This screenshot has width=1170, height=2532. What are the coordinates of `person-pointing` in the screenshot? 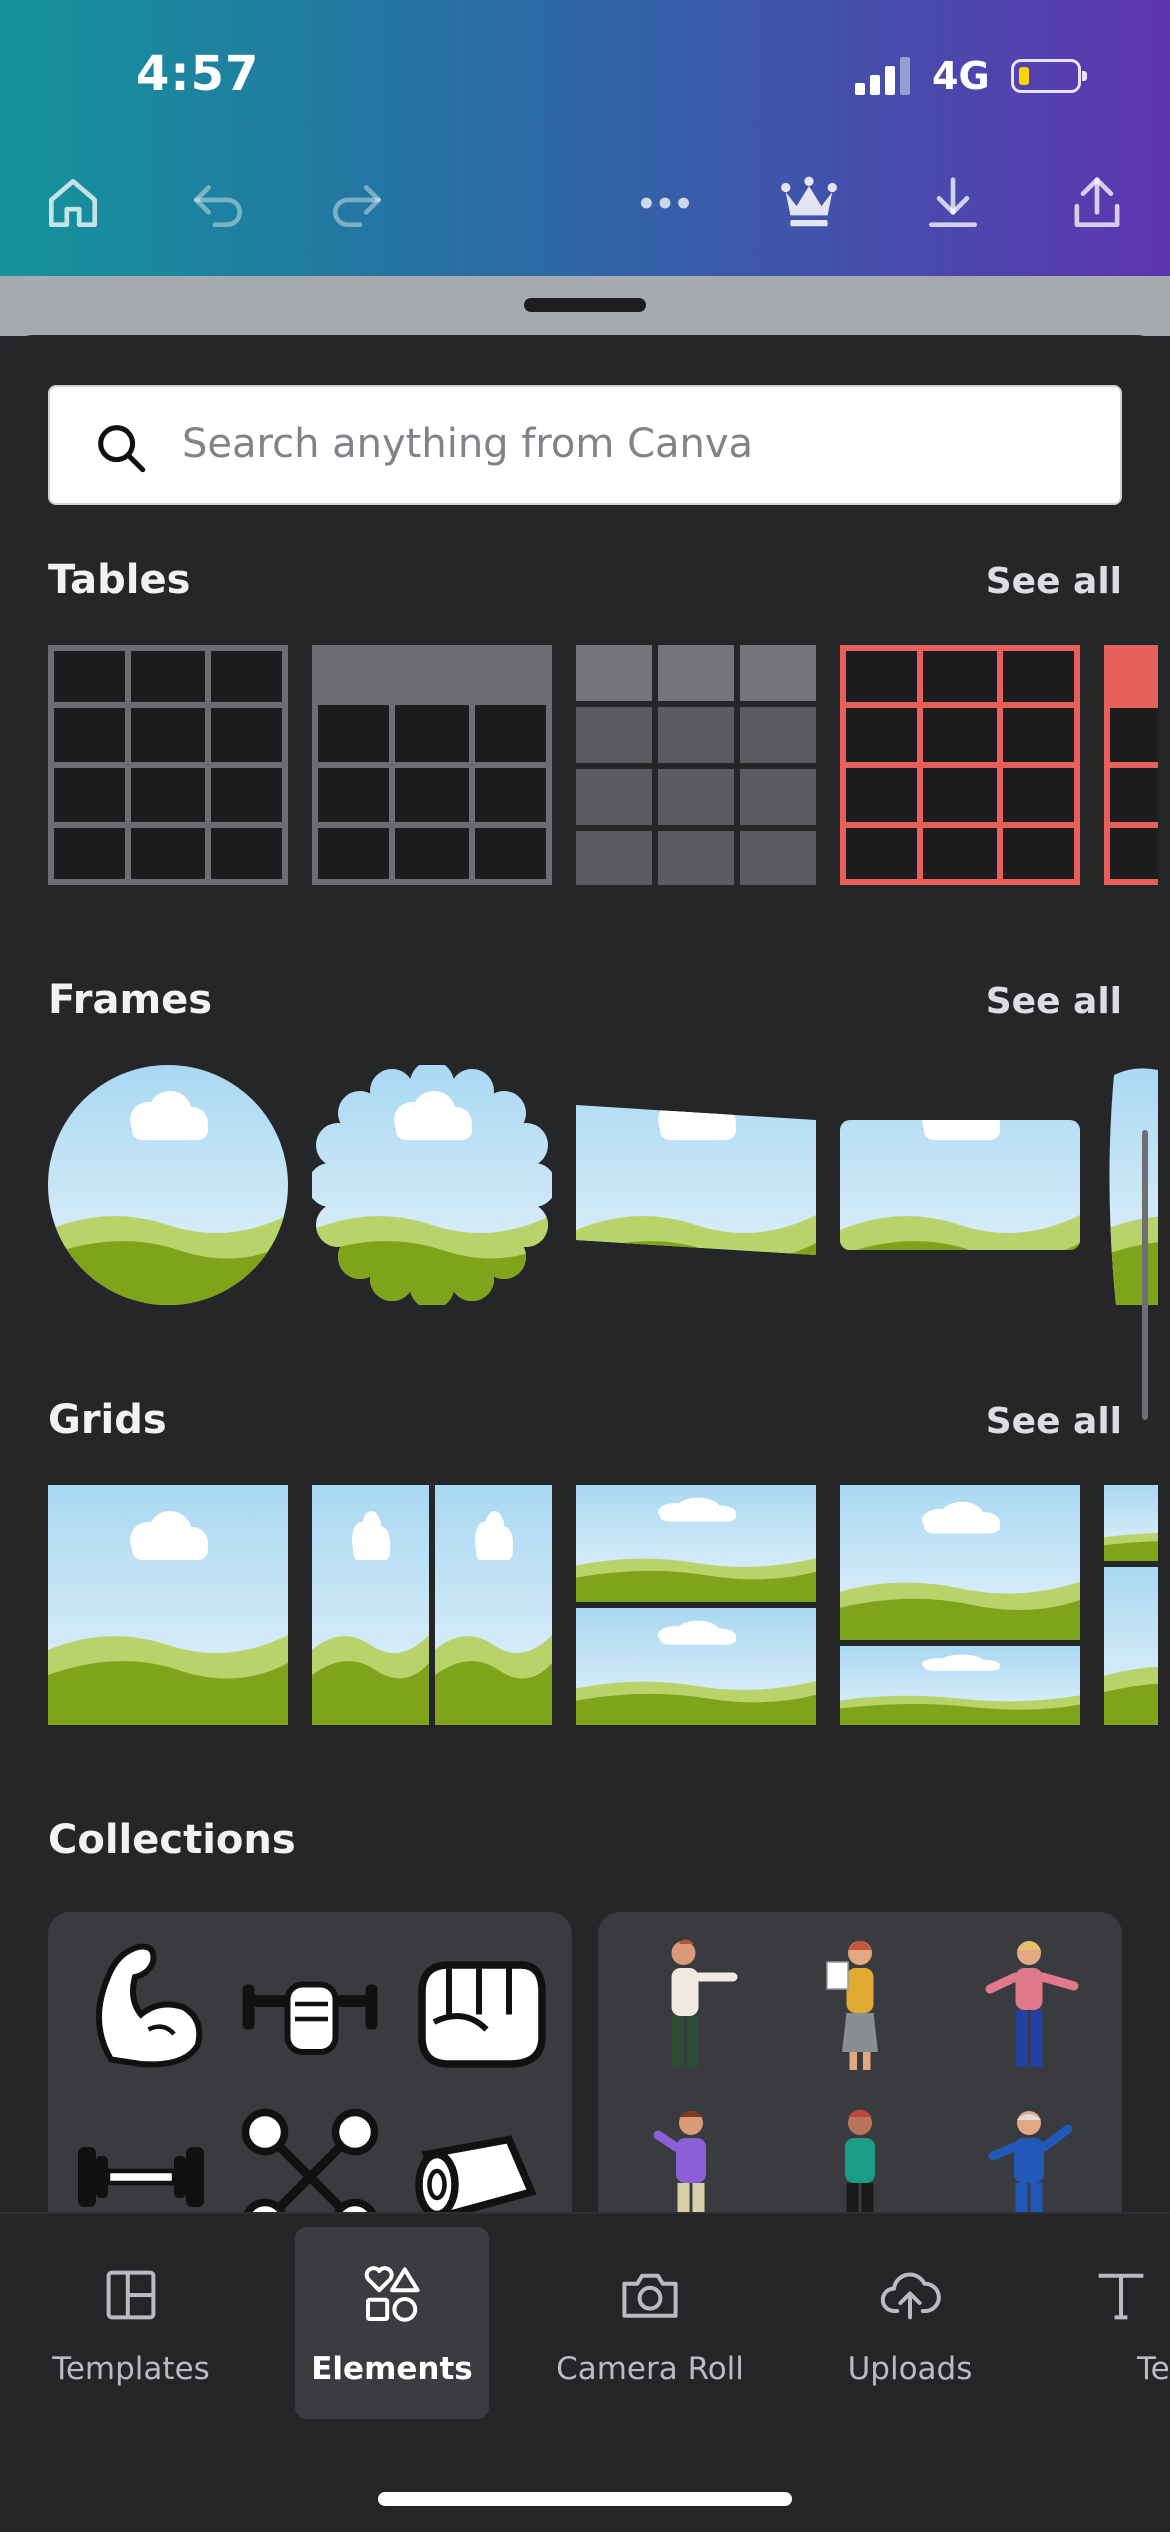 It's located at (691, 2007).